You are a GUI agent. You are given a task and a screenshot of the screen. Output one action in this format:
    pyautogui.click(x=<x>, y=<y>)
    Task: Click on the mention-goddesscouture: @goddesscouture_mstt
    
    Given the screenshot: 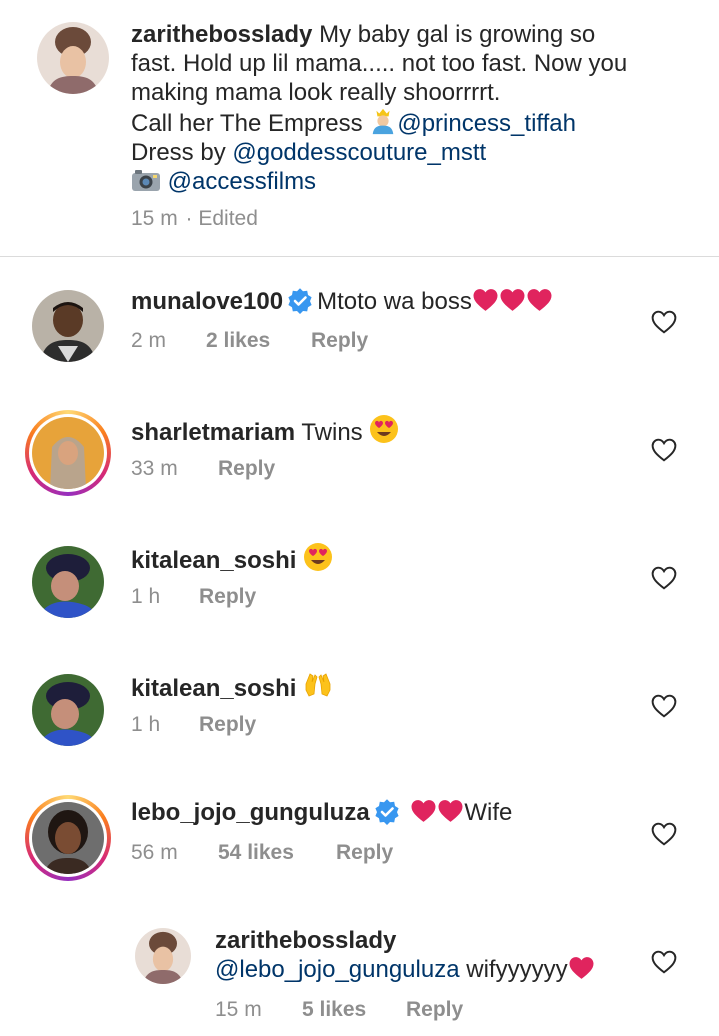 What is the action you would take?
    pyautogui.click(x=359, y=152)
    